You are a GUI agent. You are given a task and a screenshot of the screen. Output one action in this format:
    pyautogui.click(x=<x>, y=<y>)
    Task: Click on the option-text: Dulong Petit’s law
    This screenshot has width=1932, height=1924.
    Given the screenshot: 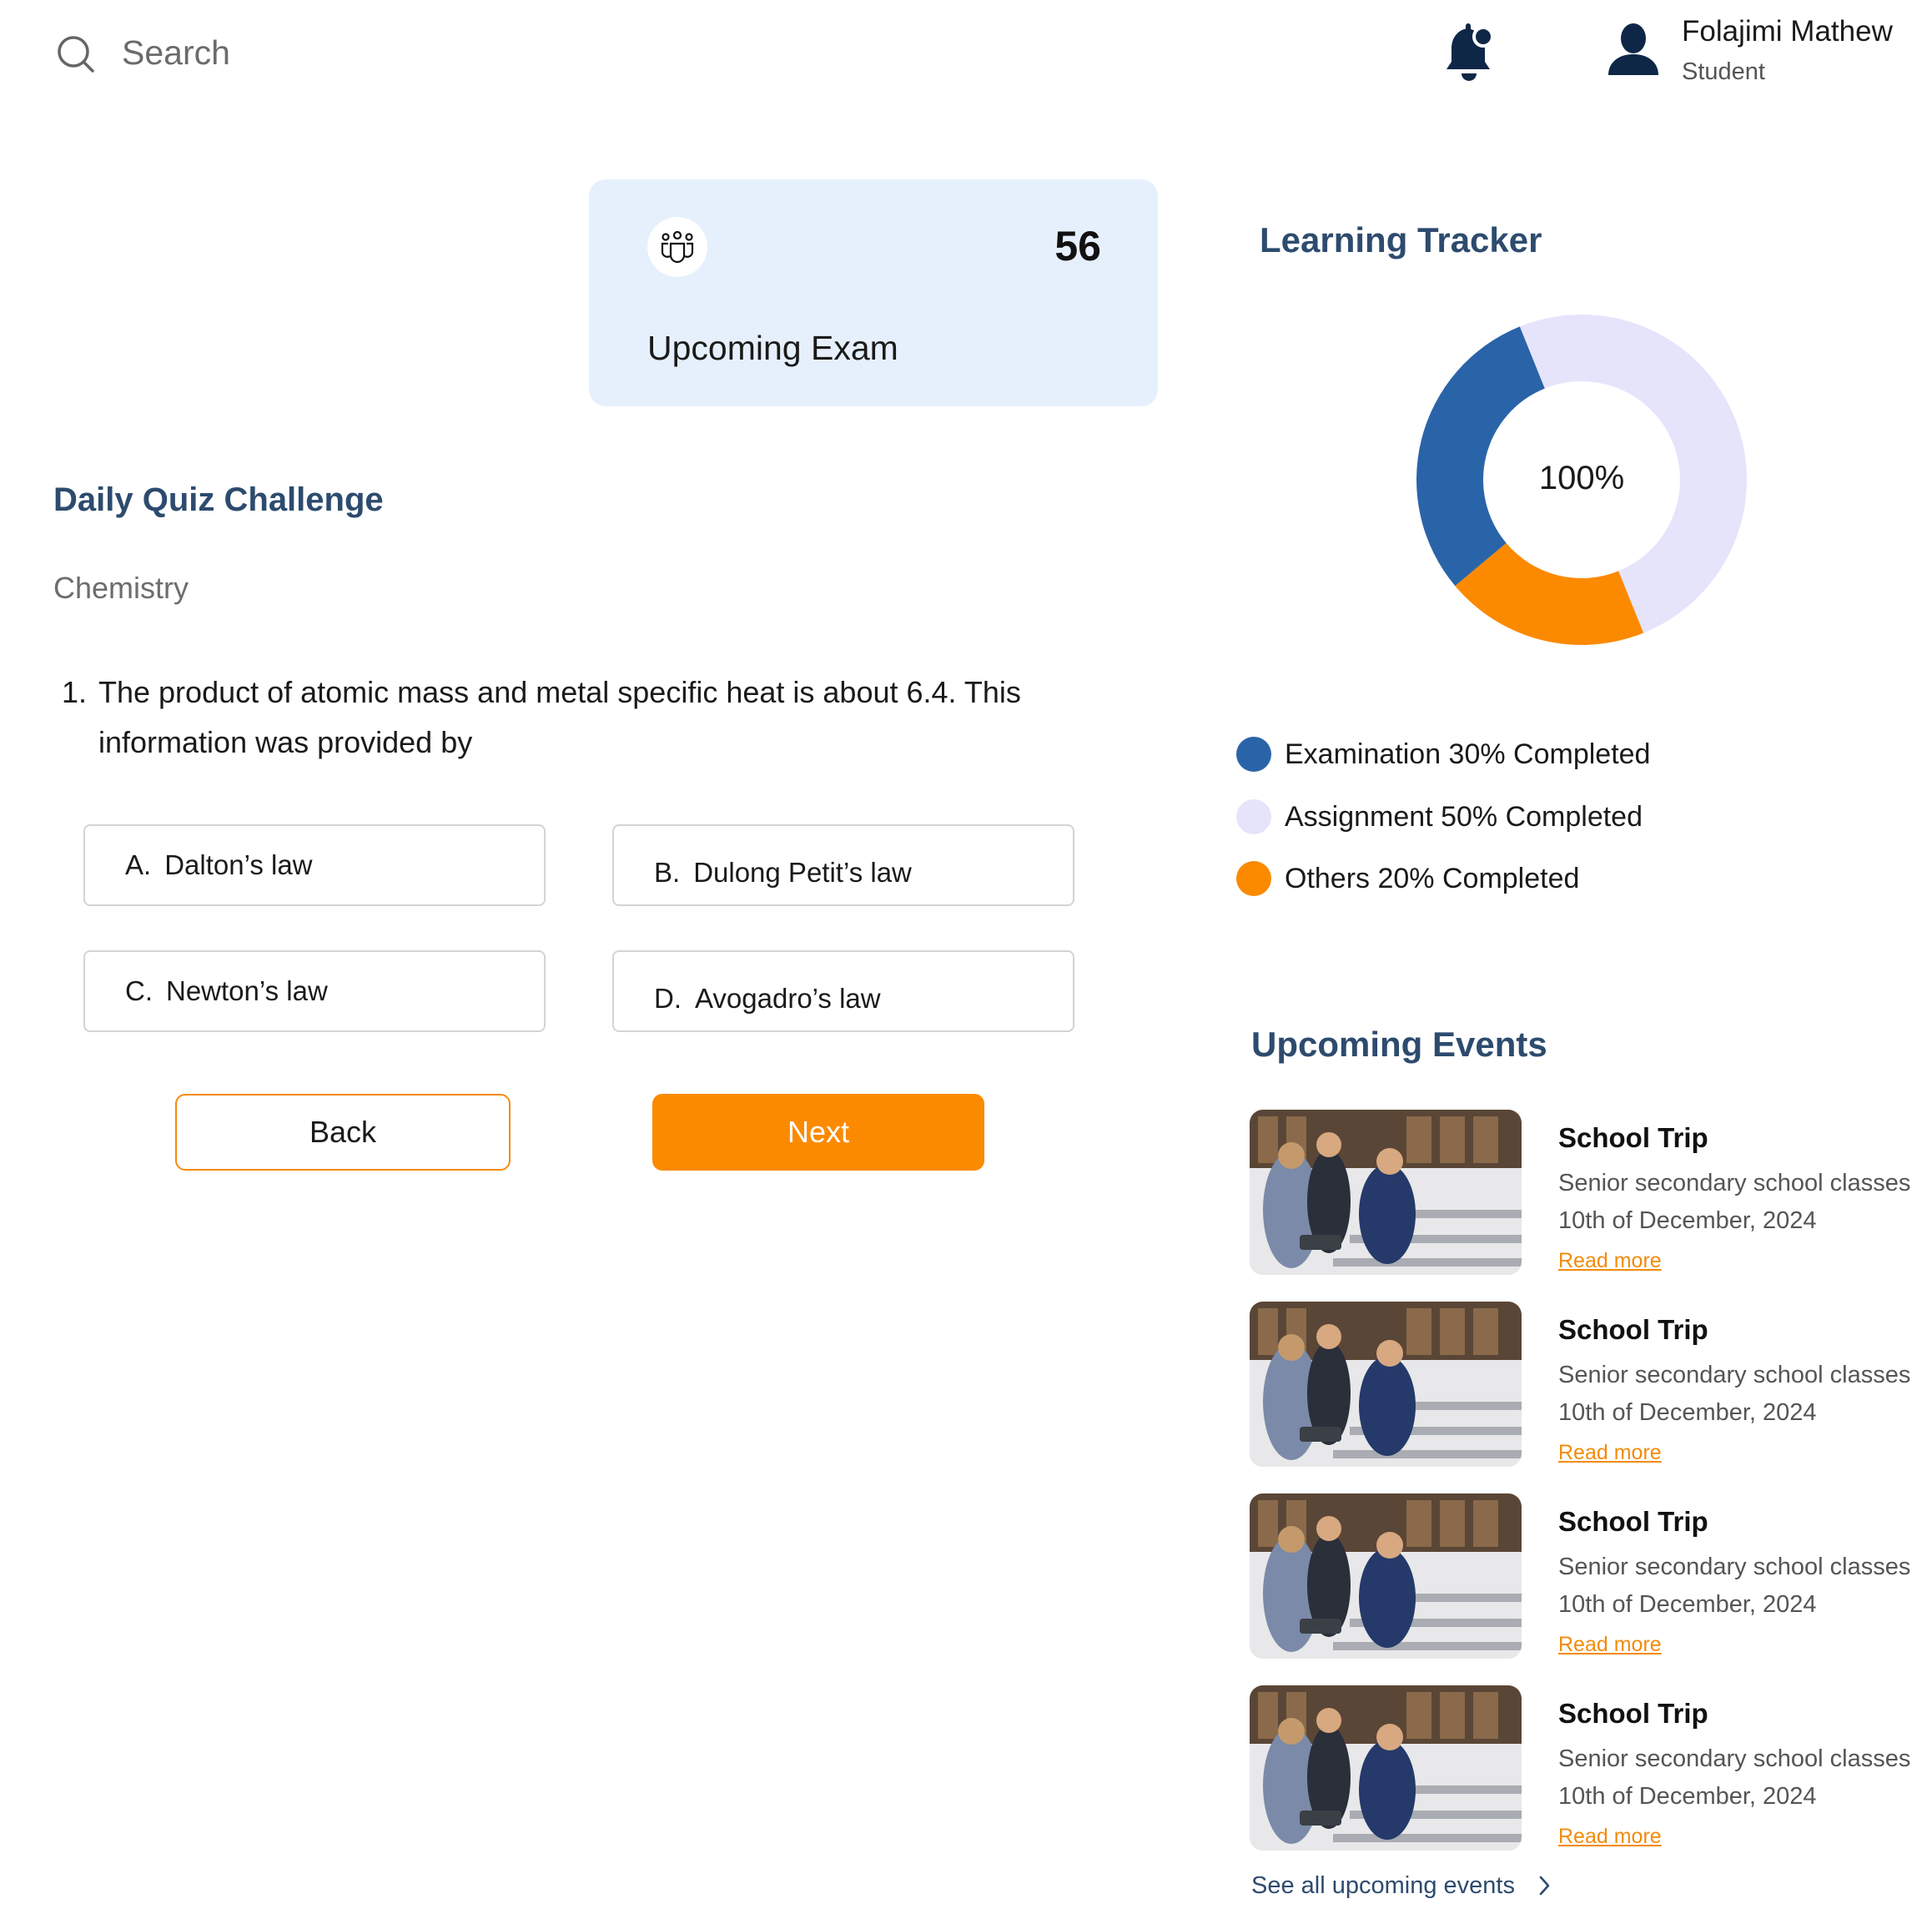 What is the action you would take?
    pyautogui.click(x=802, y=872)
    